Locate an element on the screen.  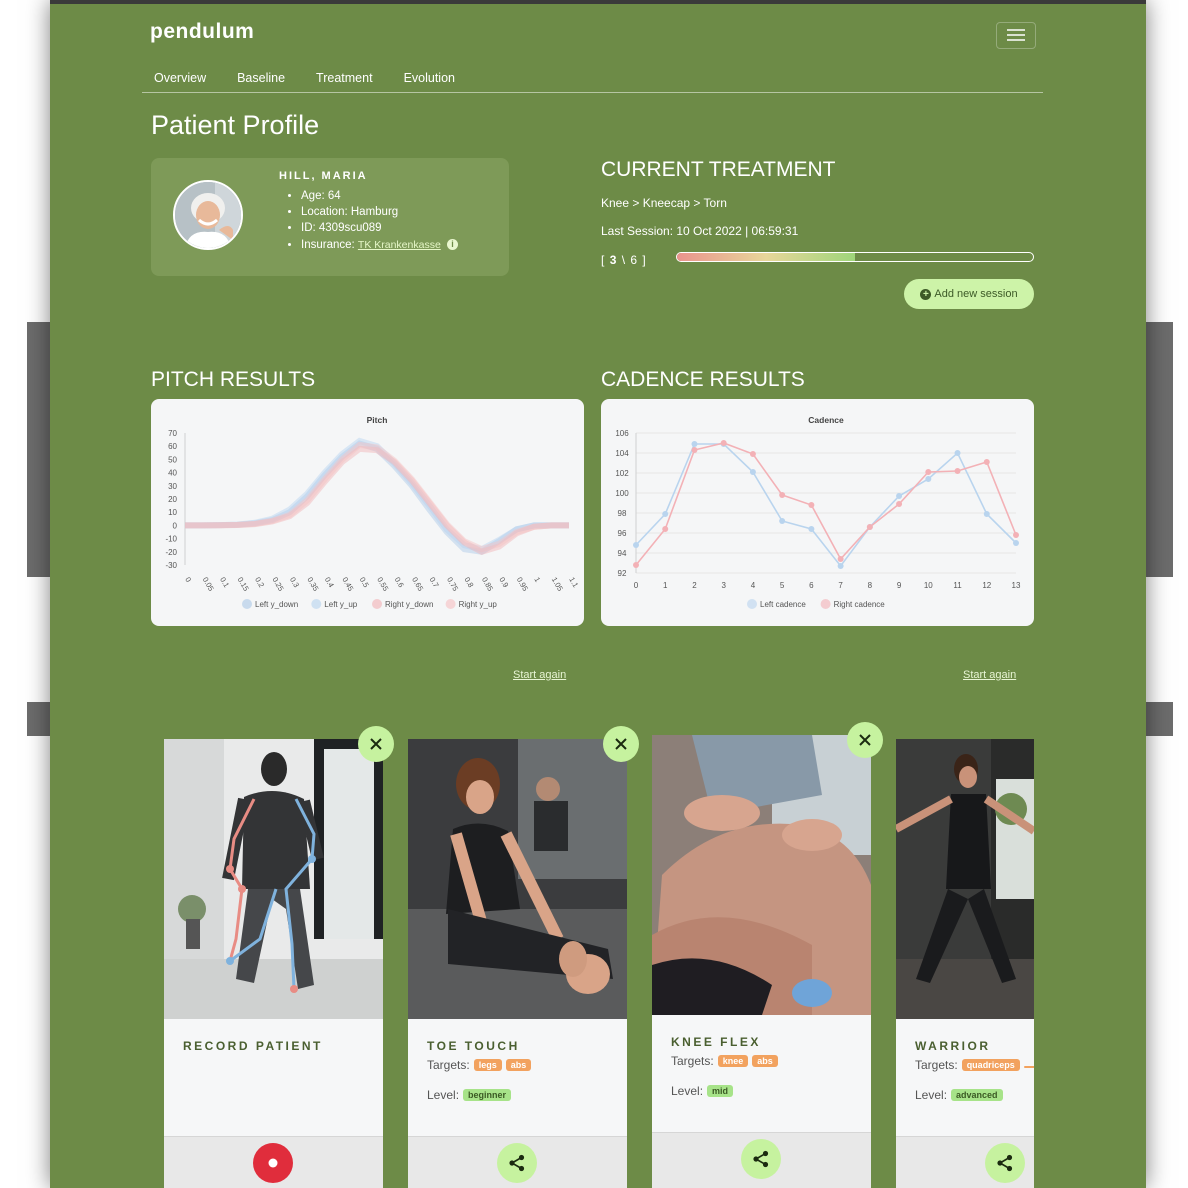
share-button-knee-flex is located at coordinates (761, 1159).